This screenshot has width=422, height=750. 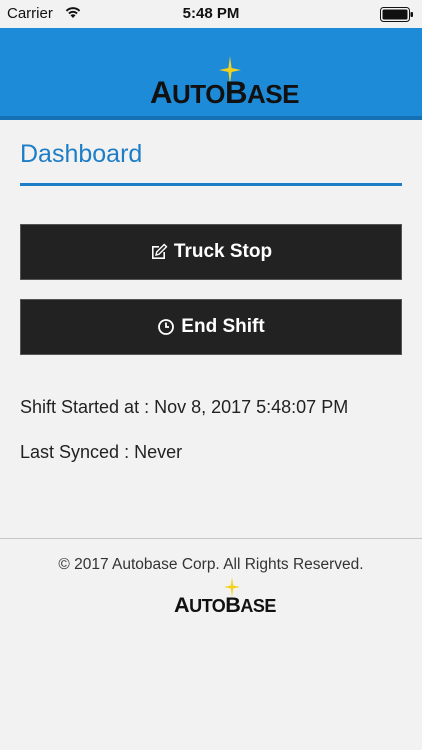 I want to click on clock-time: 5:48 PM, so click(x=211, y=13).